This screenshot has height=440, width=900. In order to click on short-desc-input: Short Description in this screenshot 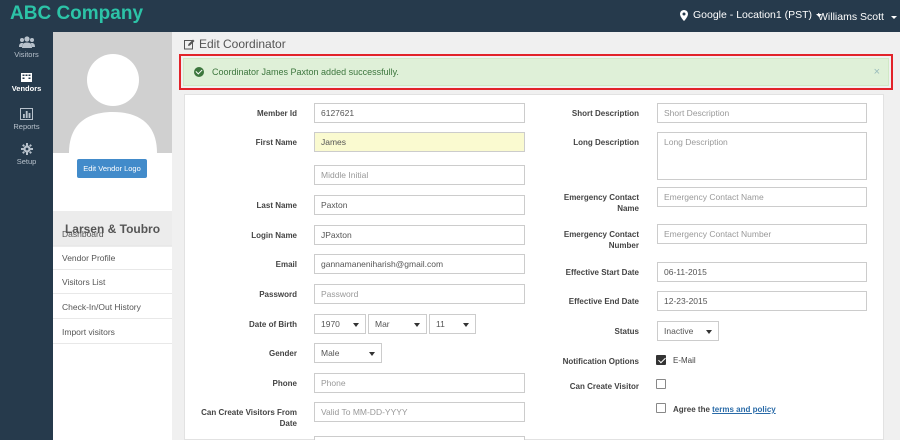, I will do `click(762, 113)`.